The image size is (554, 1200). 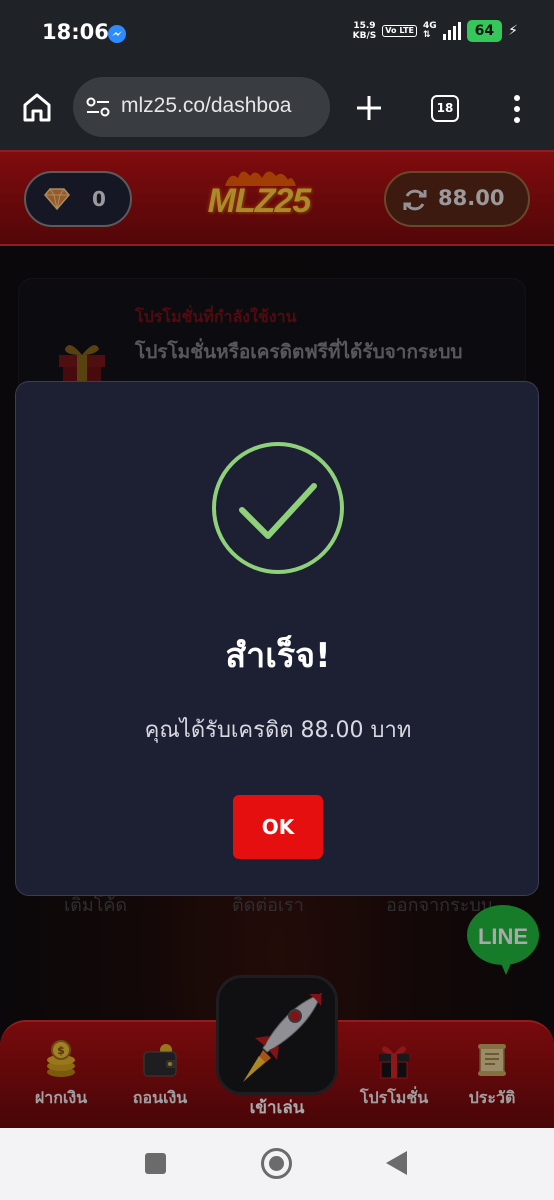 I want to click on back-icon, so click(x=396, y=1163).